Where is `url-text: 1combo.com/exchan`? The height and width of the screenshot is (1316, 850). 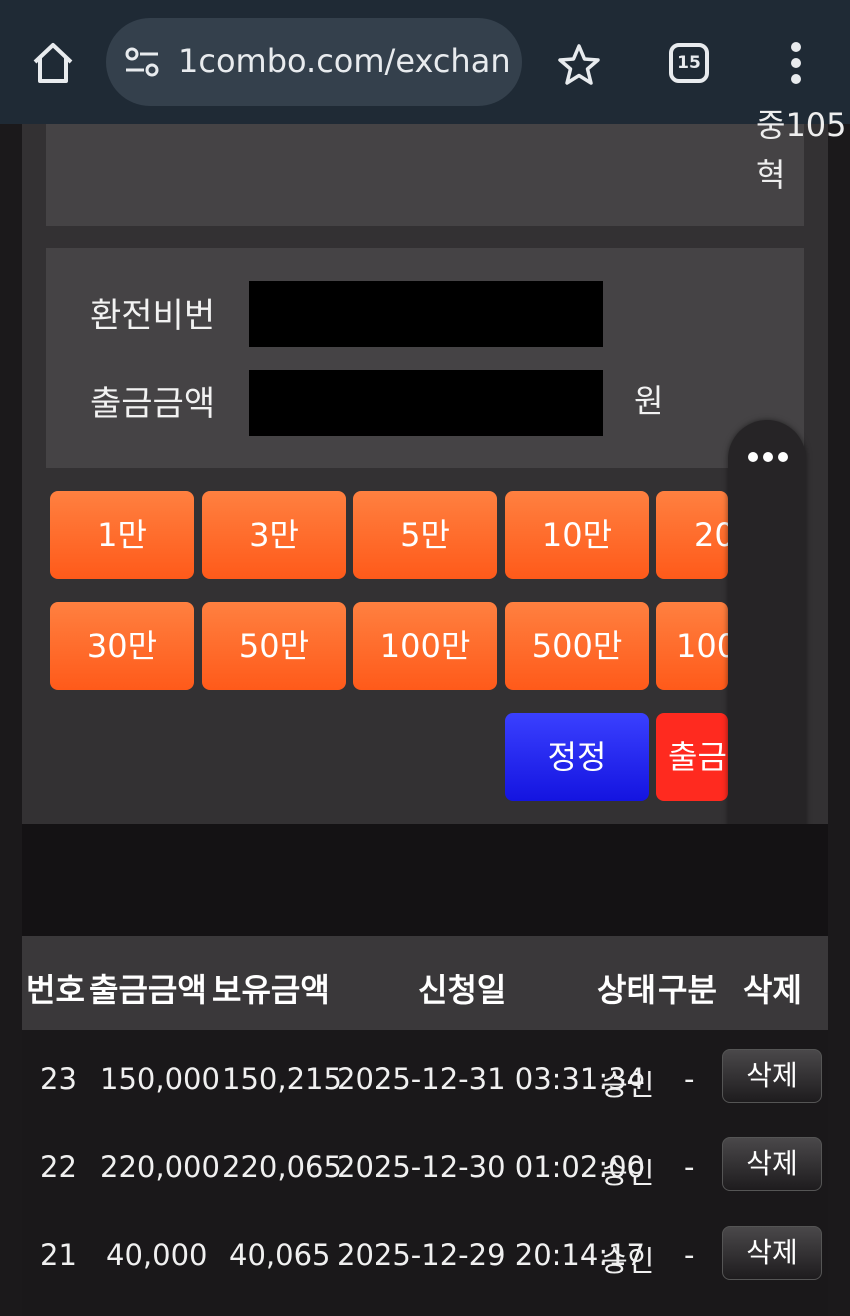
url-text: 1combo.com/exchan is located at coordinates (344, 61).